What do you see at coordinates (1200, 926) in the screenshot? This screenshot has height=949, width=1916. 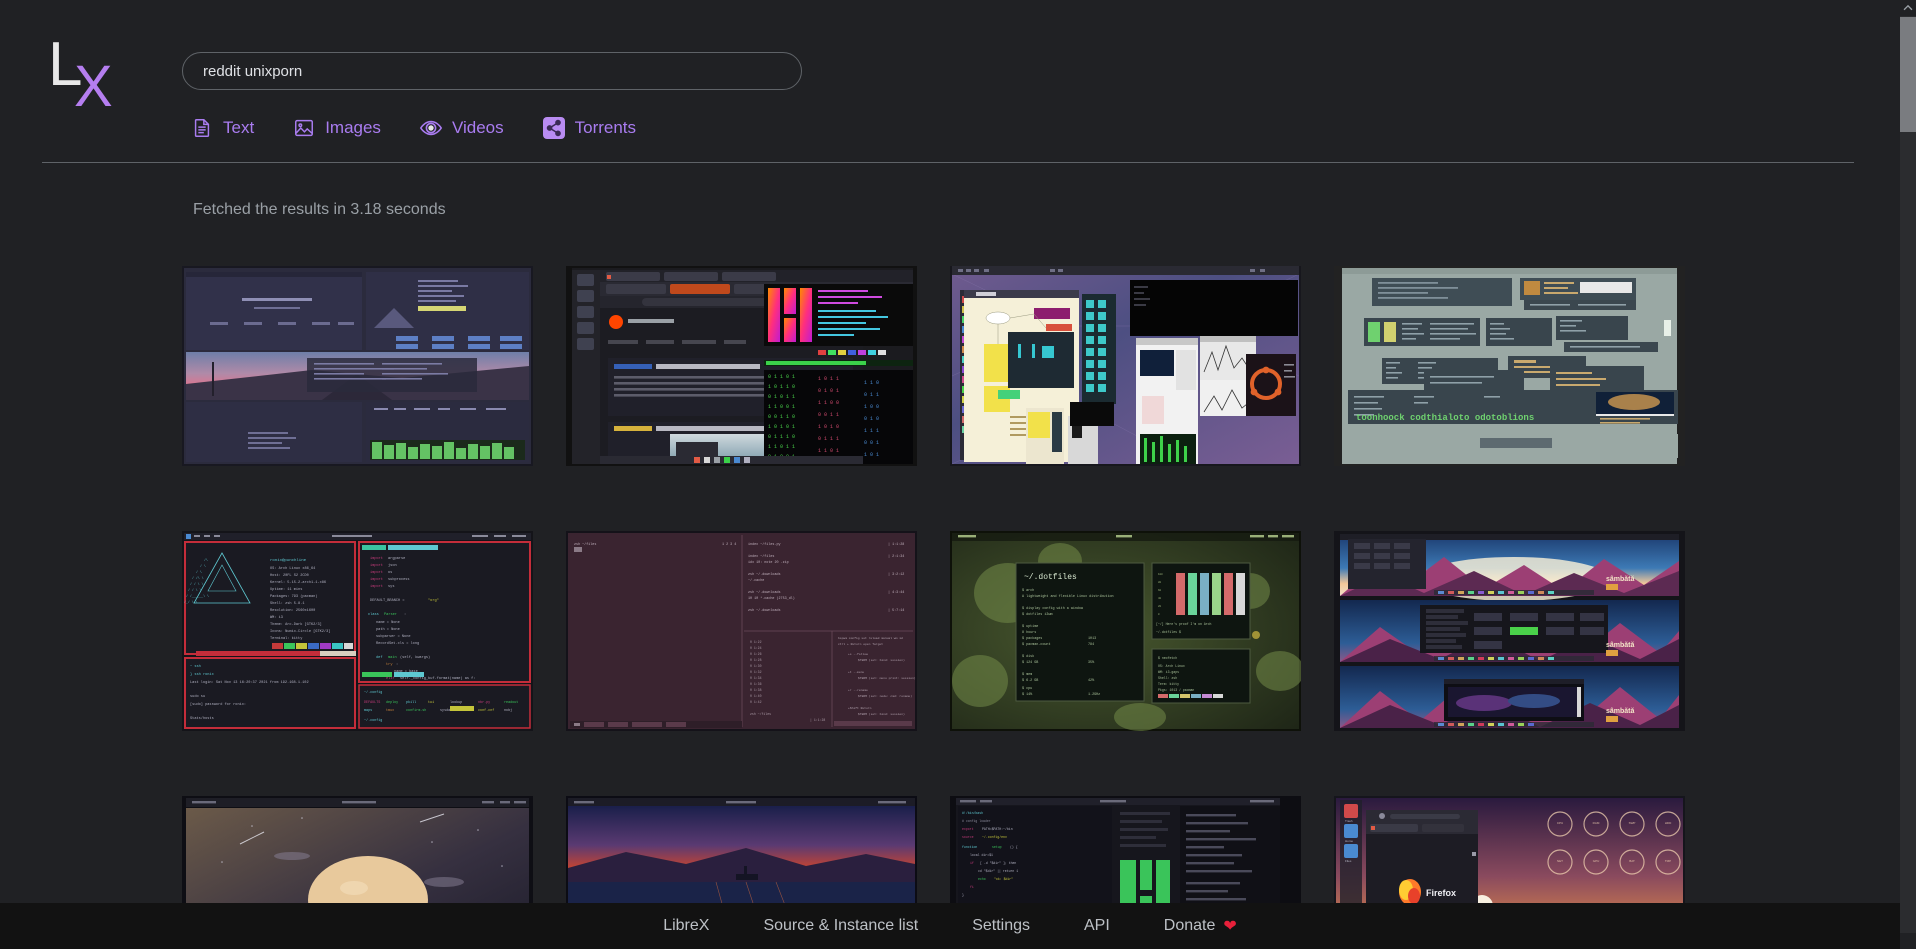 I see `footer-link-donate: Donate ❤` at bounding box center [1200, 926].